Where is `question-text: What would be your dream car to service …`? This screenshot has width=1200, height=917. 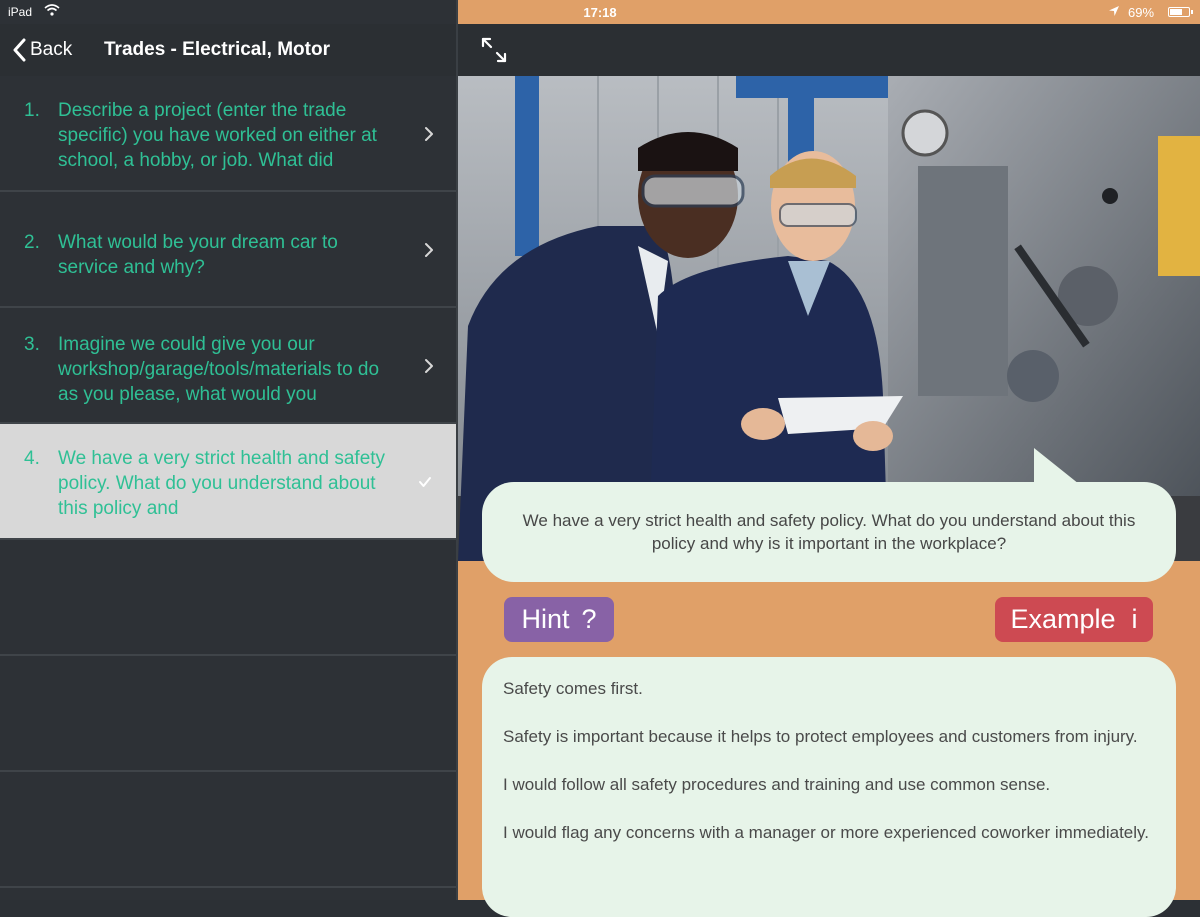
question-text: What would be your dream car to service … is located at coordinates (198, 255).